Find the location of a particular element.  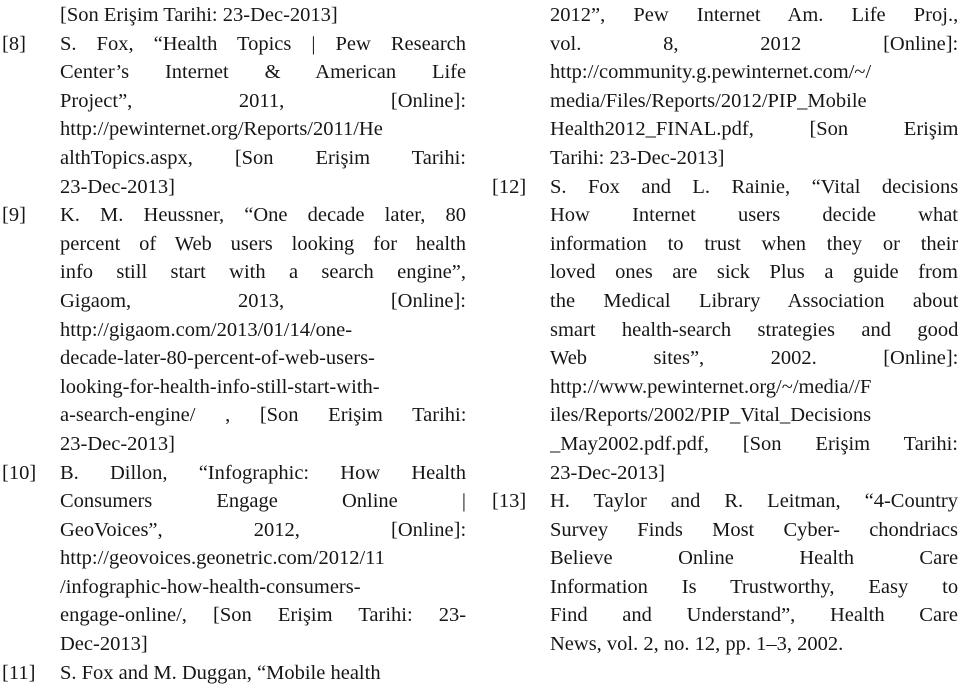

reference-text: [Son Erişim Tarihi: 23-Dec-2013] is located at coordinates (263, 15).